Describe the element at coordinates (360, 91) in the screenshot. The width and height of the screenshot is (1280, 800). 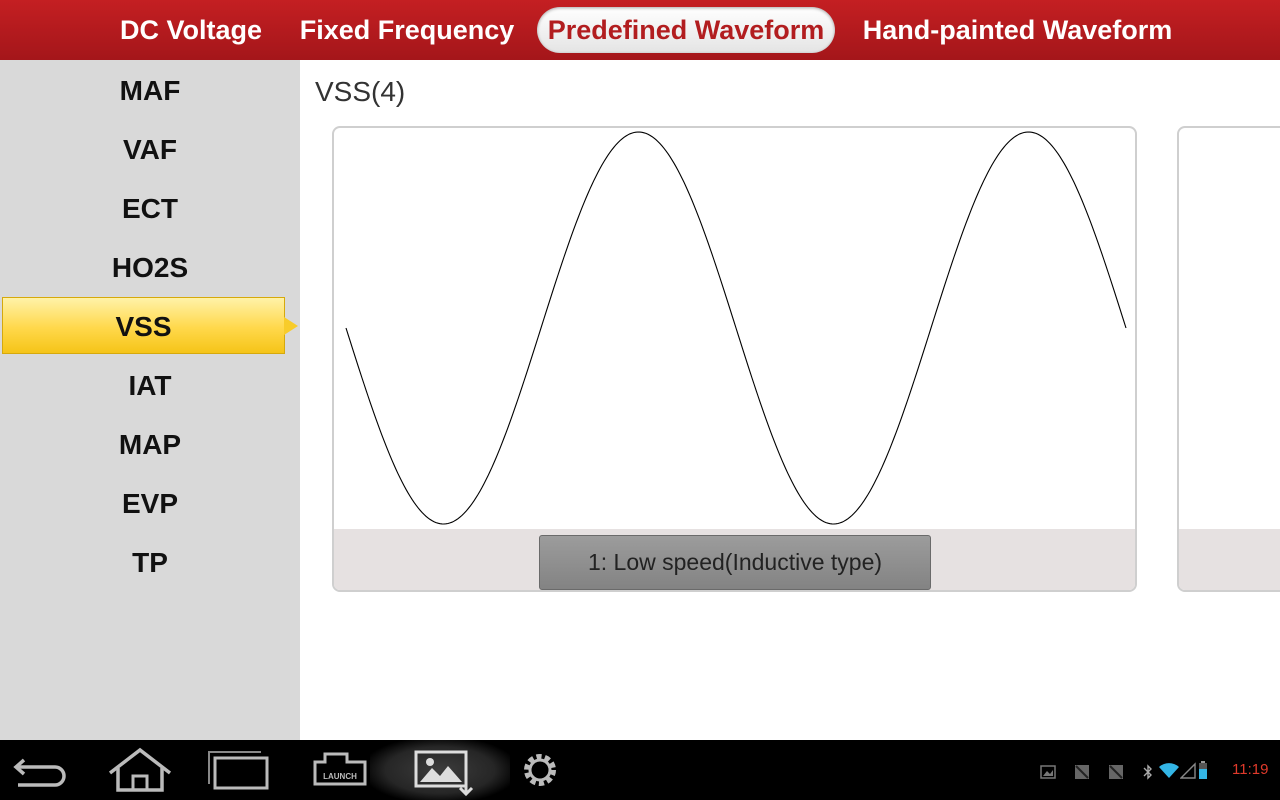
I see `page-title: VSS(4)` at that location.